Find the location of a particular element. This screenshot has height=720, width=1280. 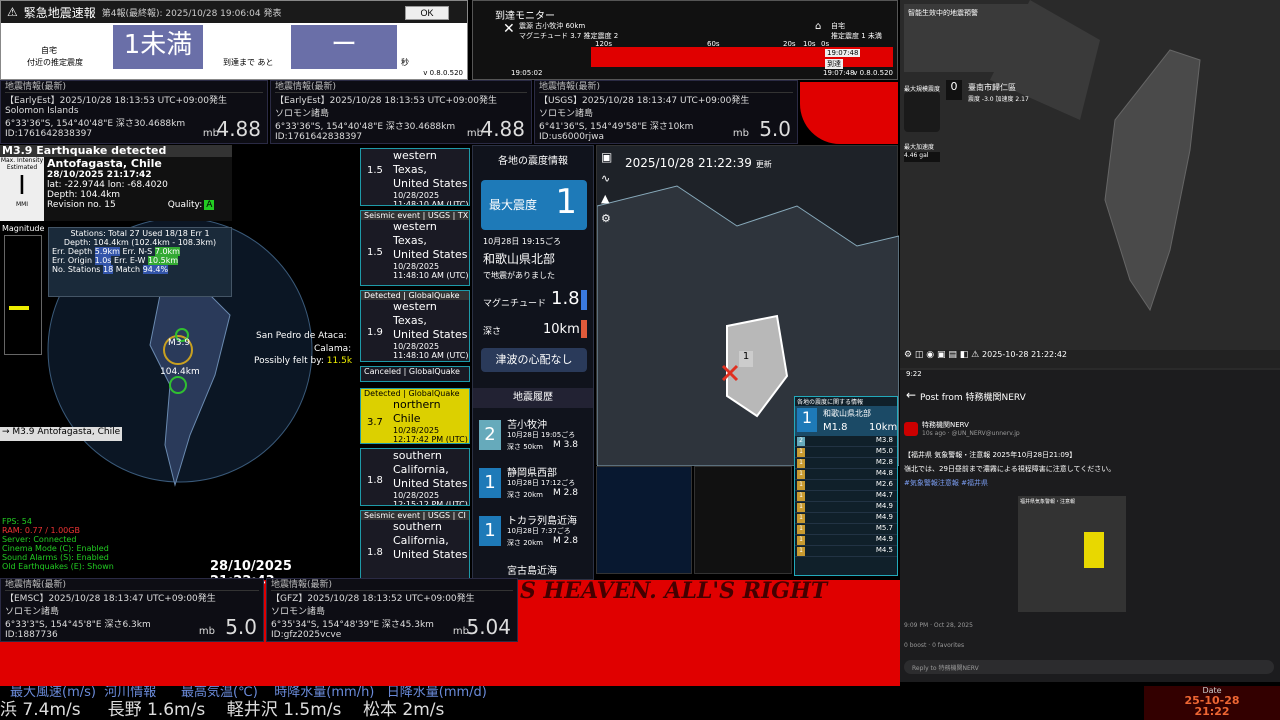

arrival-version: v 0.8.0.520 is located at coordinates (873, 73).